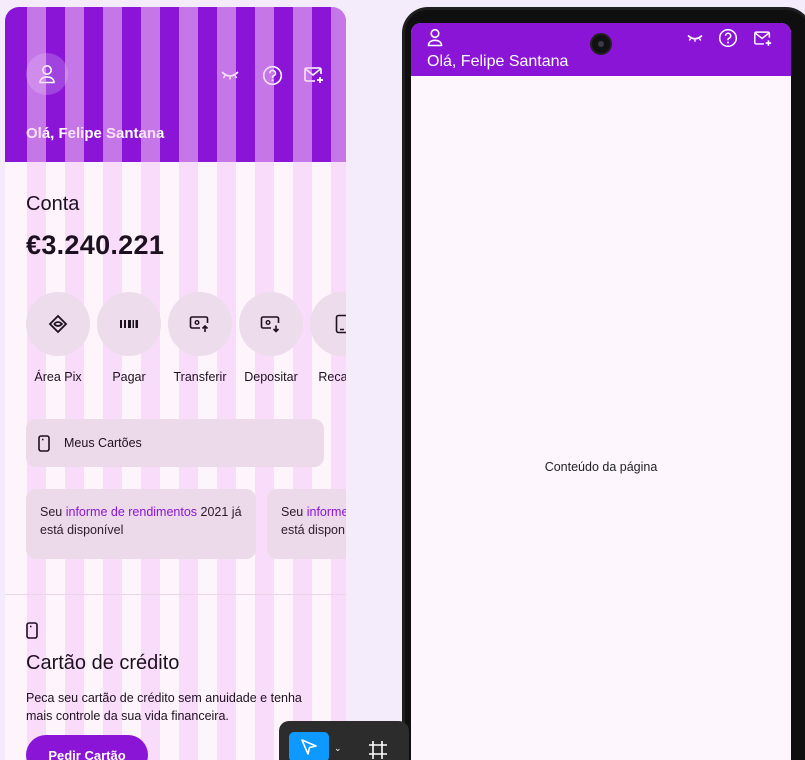 Image resolution: width=805 pixels, height=760 pixels. What do you see at coordinates (175, 594) in the screenshot?
I see `divider` at bounding box center [175, 594].